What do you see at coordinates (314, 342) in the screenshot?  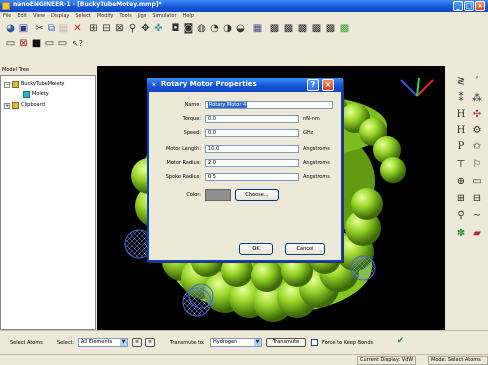 I see `force-keep-bonds-checkbox` at bounding box center [314, 342].